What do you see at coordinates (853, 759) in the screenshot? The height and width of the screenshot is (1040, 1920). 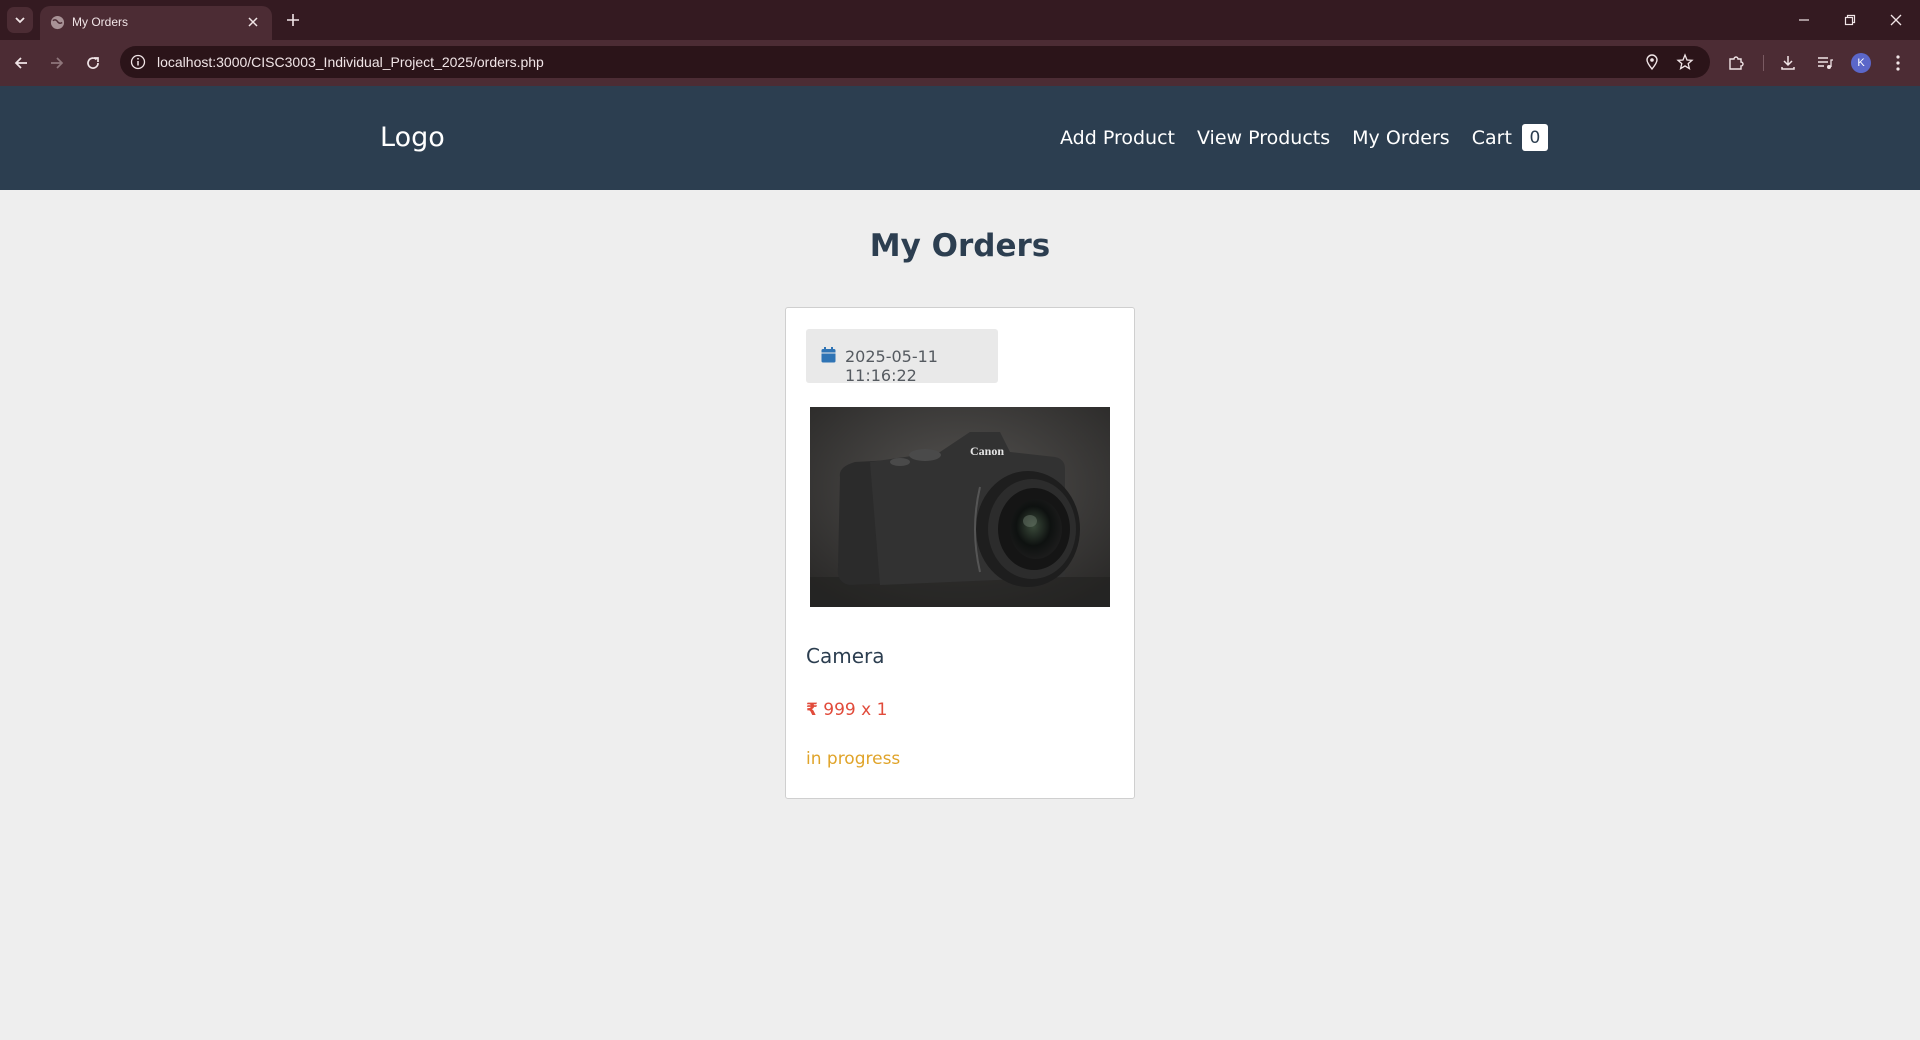 I see `order-status: in progress` at bounding box center [853, 759].